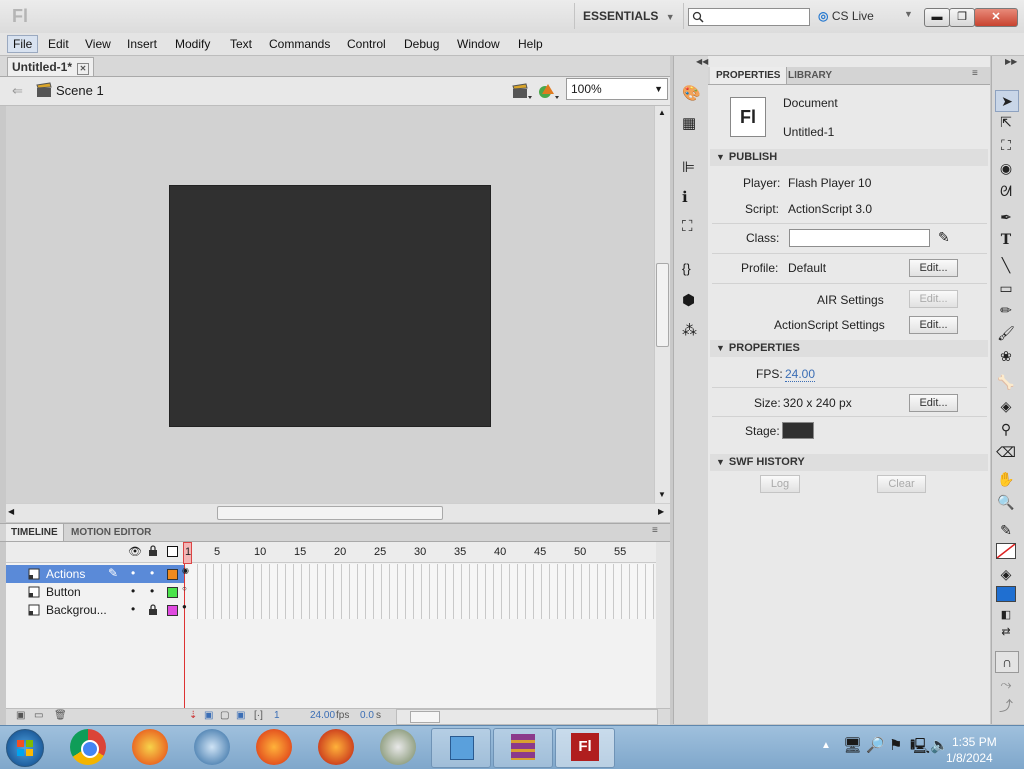 The image size is (1024, 769). I want to click on straighten-icon: ⤴, so click(1006, 706).